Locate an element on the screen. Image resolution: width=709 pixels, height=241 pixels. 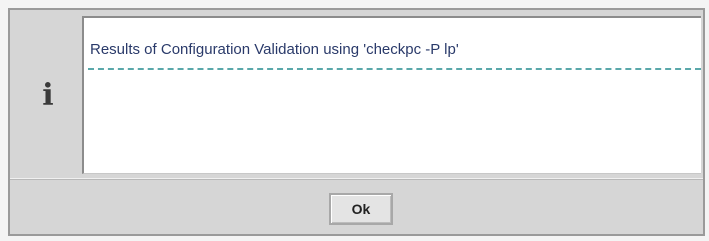
dashed-separator is located at coordinates (394, 69).